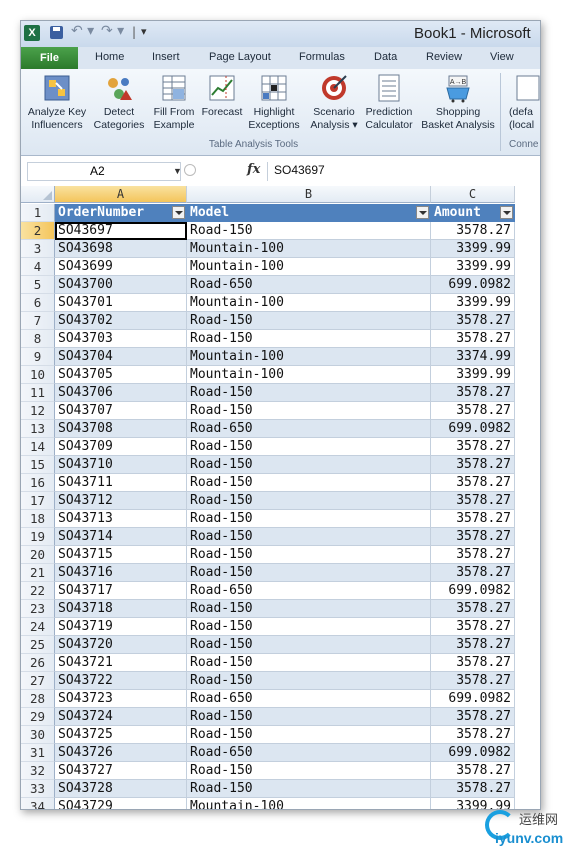  What do you see at coordinates (49, 58) in the screenshot?
I see `tab-file: File` at bounding box center [49, 58].